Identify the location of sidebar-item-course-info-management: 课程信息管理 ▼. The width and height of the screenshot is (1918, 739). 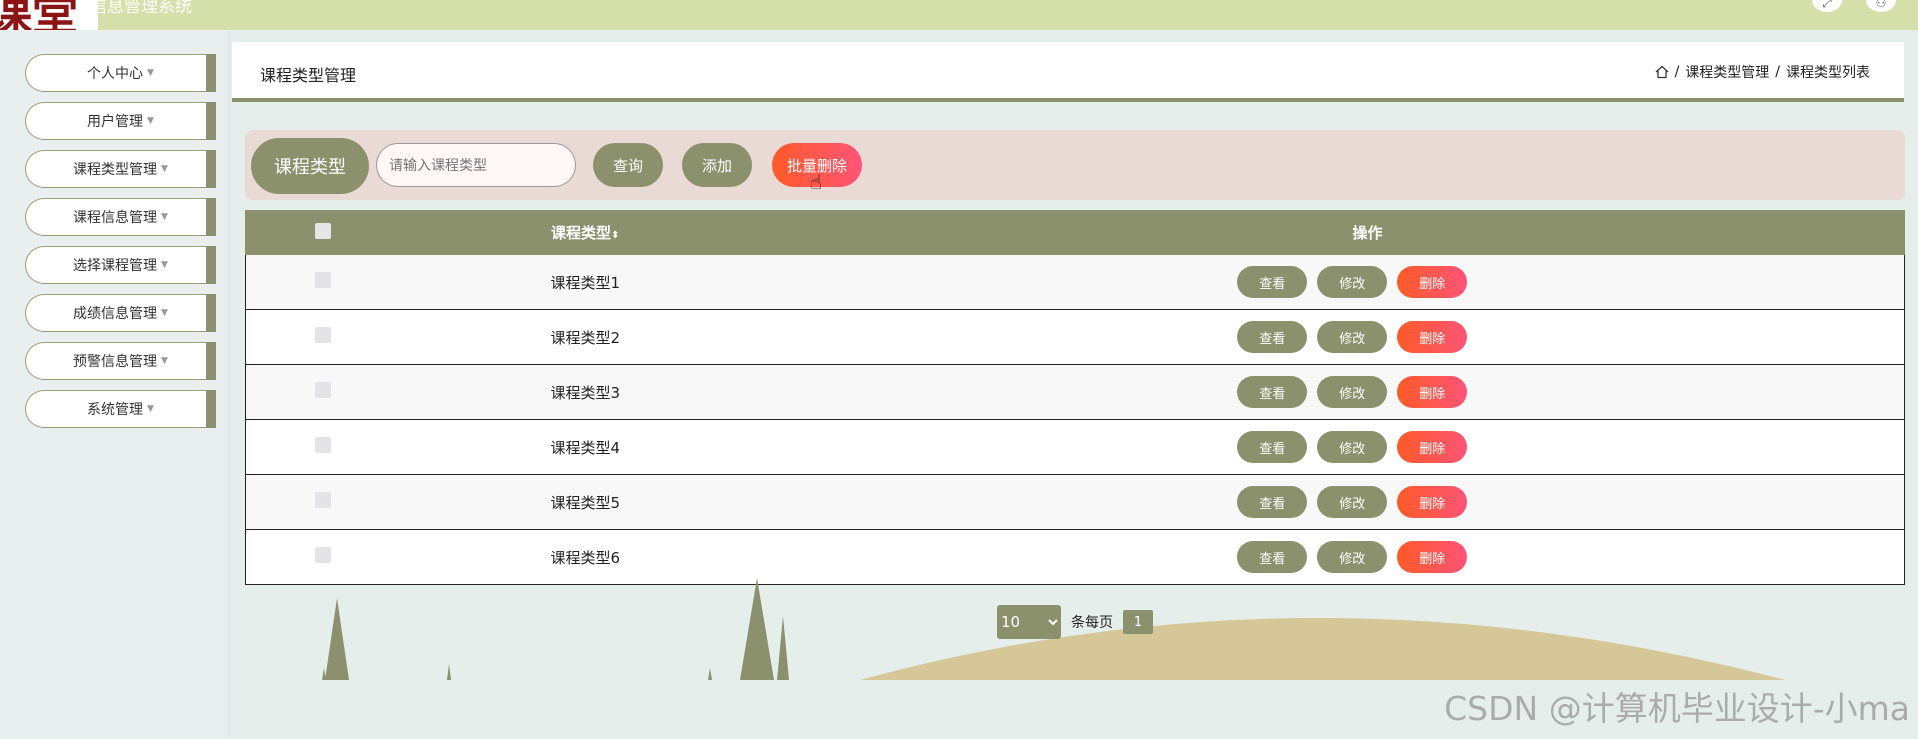
(120, 217).